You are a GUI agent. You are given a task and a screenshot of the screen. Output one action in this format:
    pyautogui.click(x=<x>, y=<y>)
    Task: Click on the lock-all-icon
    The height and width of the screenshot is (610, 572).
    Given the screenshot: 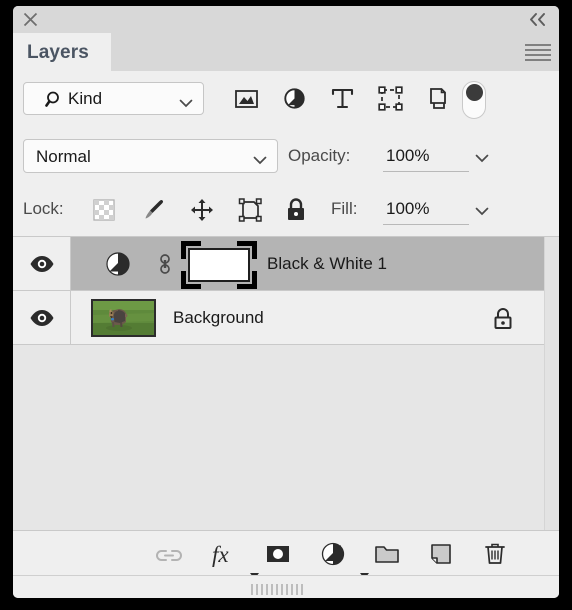 What is the action you would take?
    pyautogui.click(x=296, y=210)
    